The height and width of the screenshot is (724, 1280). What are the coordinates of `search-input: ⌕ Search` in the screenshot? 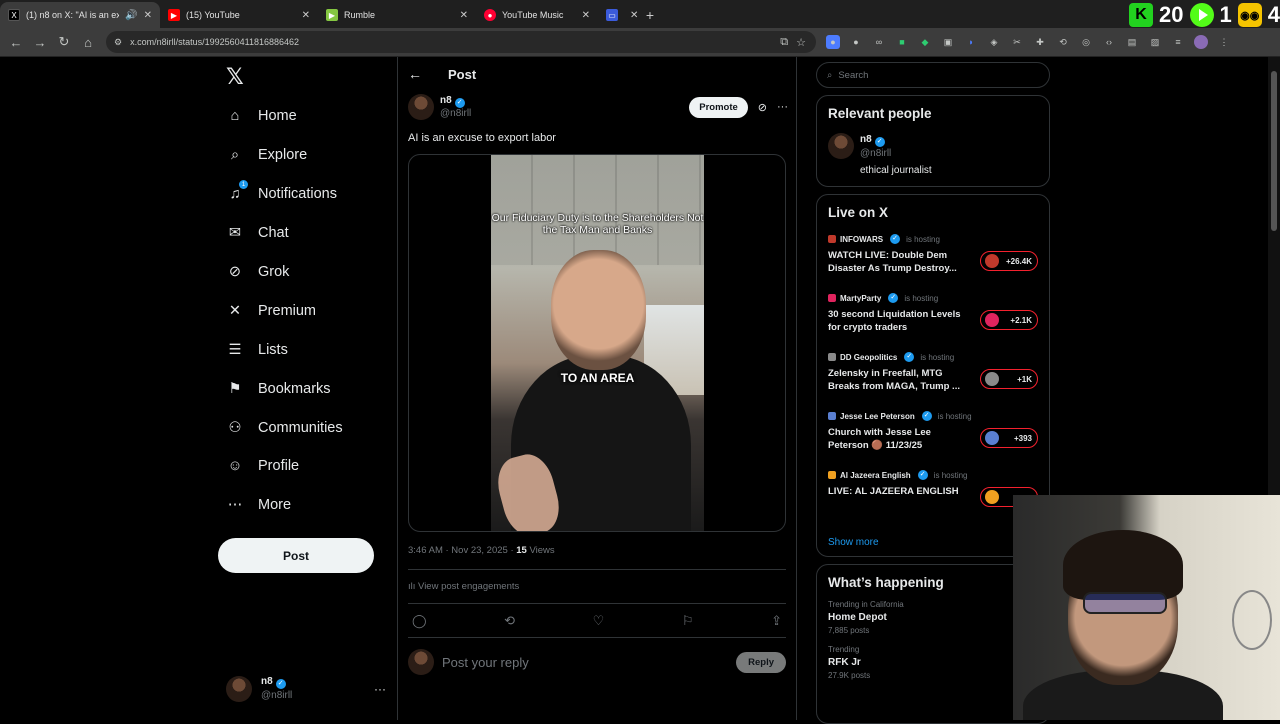 It's located at (933, 75).